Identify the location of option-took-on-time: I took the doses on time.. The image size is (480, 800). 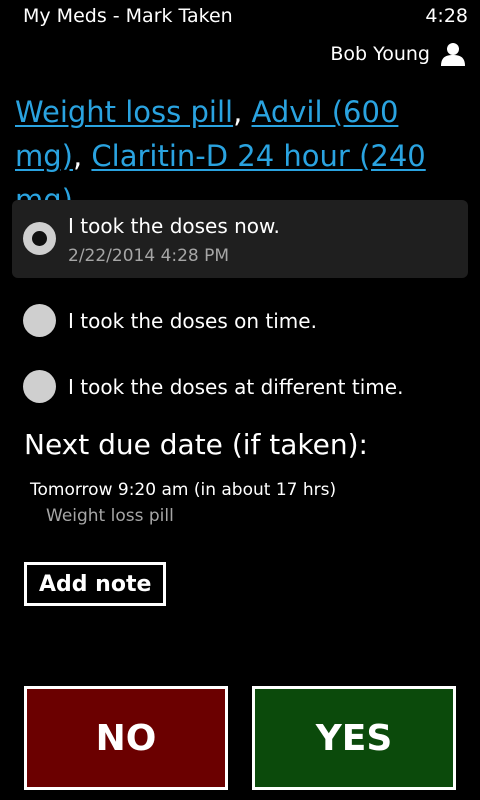
(240, 322).